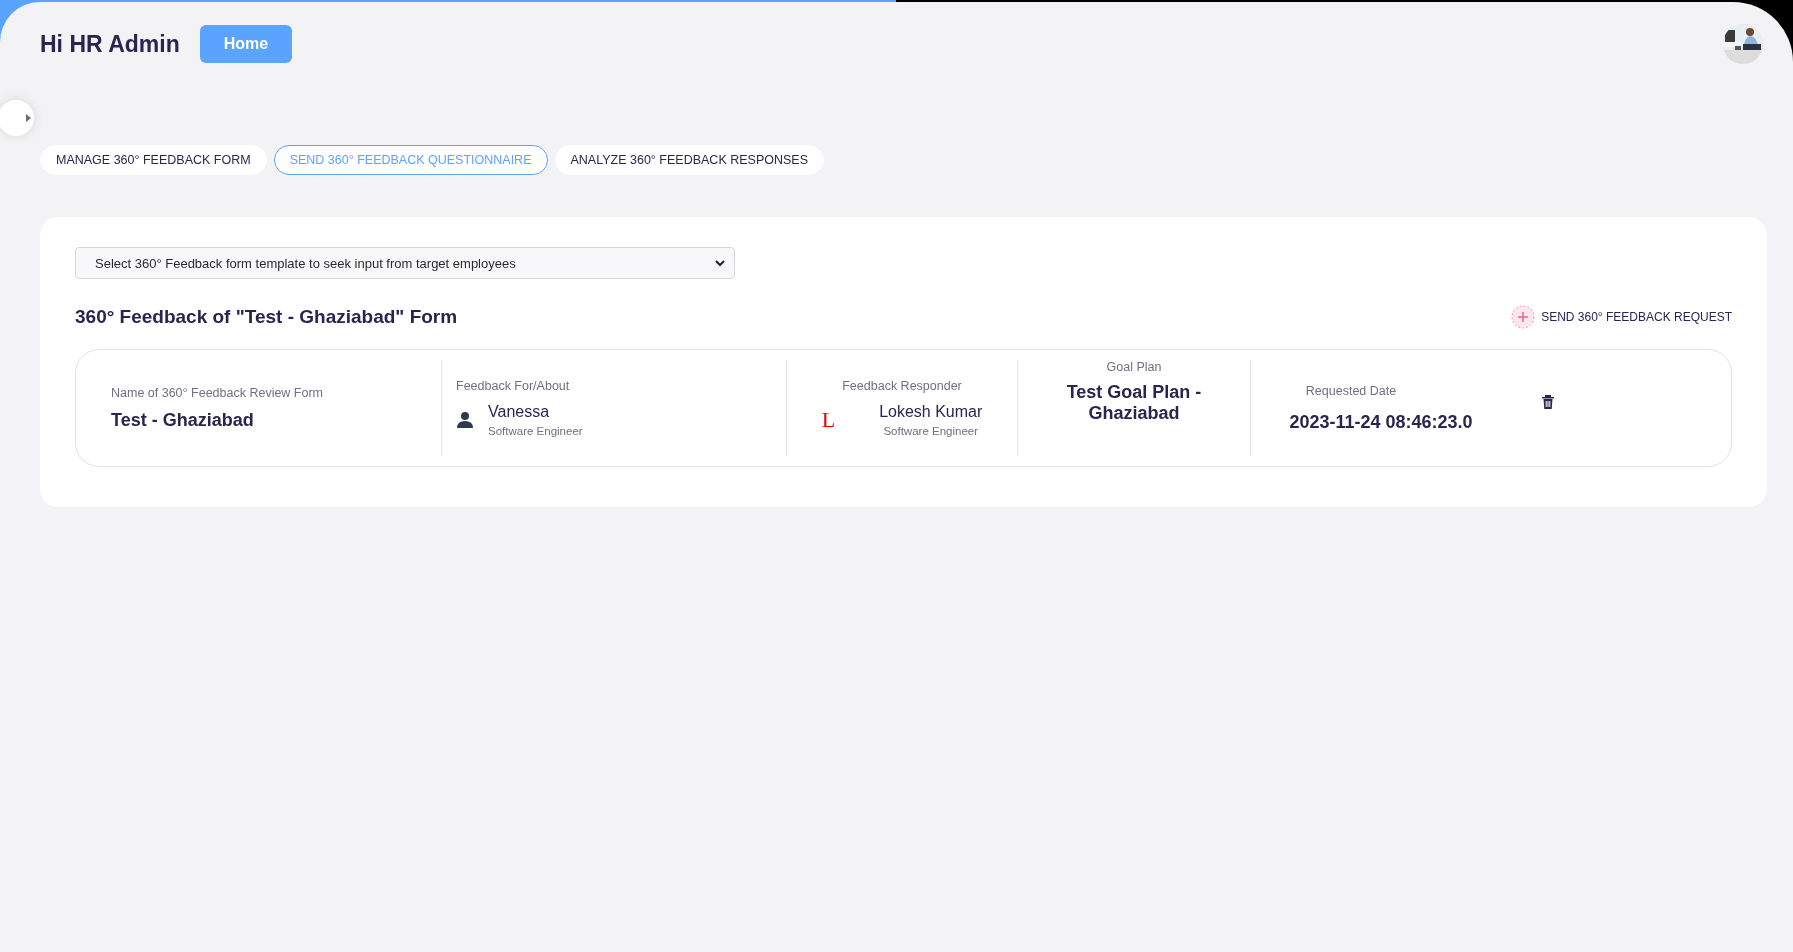  What do you see at coordinates (720, 263) in the screenshot?
I see `chevron-down-icon` at bounding box center [720, 263].